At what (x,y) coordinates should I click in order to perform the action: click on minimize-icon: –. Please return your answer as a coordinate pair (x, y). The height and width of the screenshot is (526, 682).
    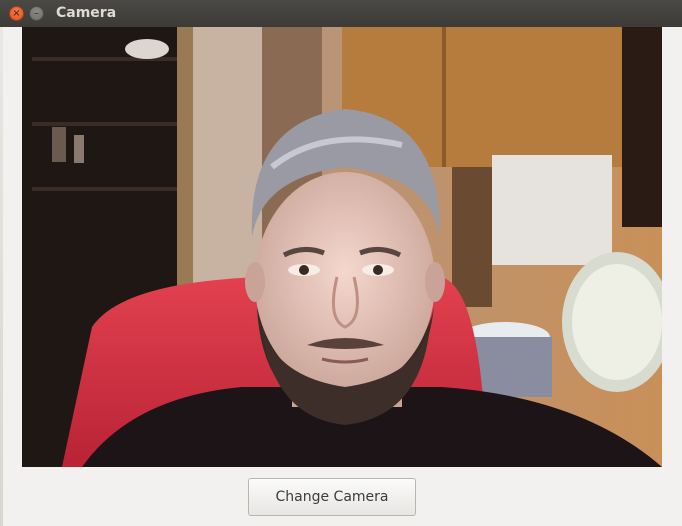
    Looking at the image, I should click on (36, 13).